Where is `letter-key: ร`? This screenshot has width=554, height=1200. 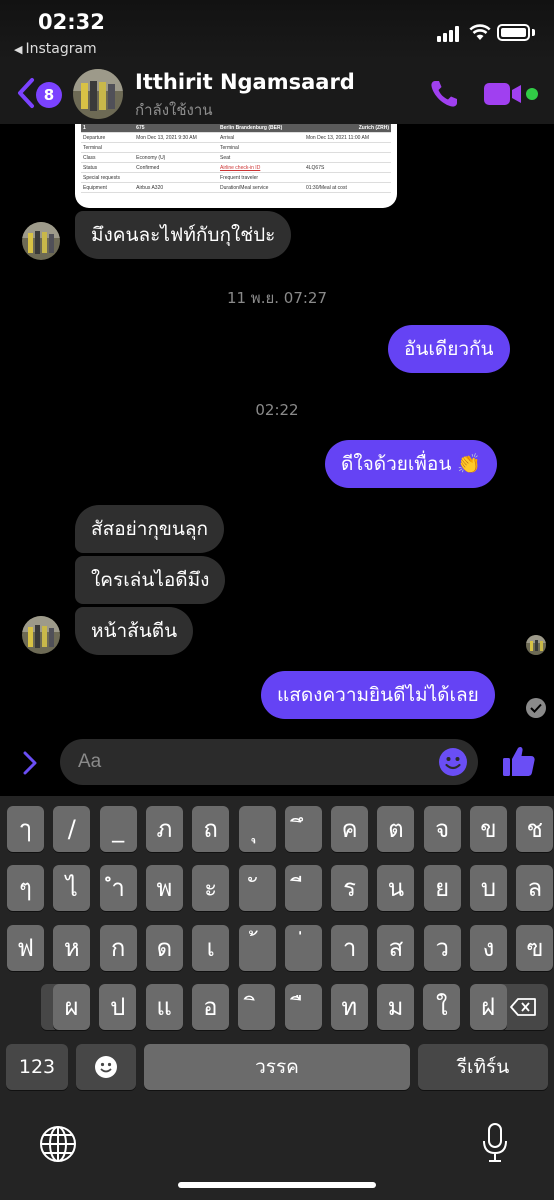
letter-key: ร is located at coordinates (350, 888).